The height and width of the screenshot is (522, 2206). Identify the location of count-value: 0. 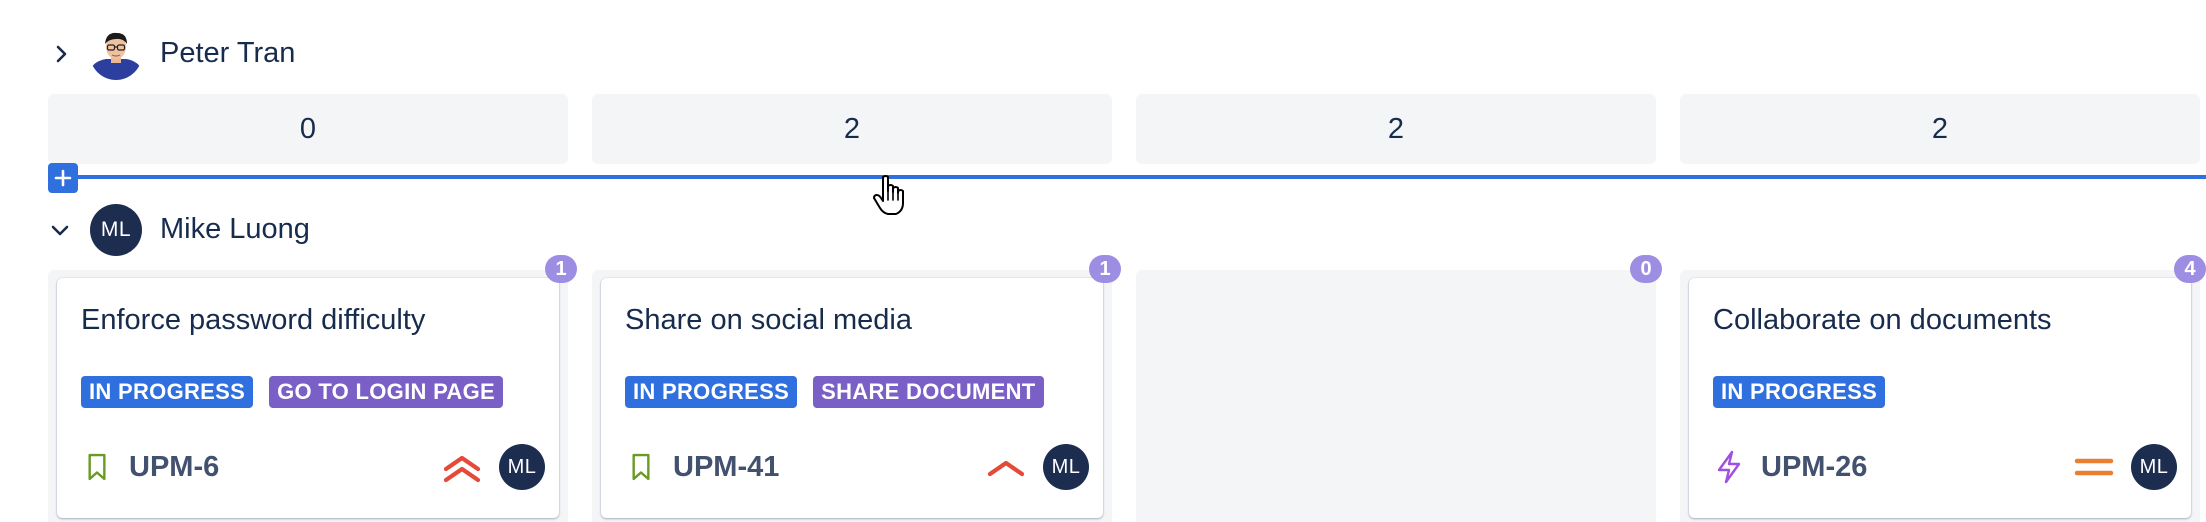
(308, 128).